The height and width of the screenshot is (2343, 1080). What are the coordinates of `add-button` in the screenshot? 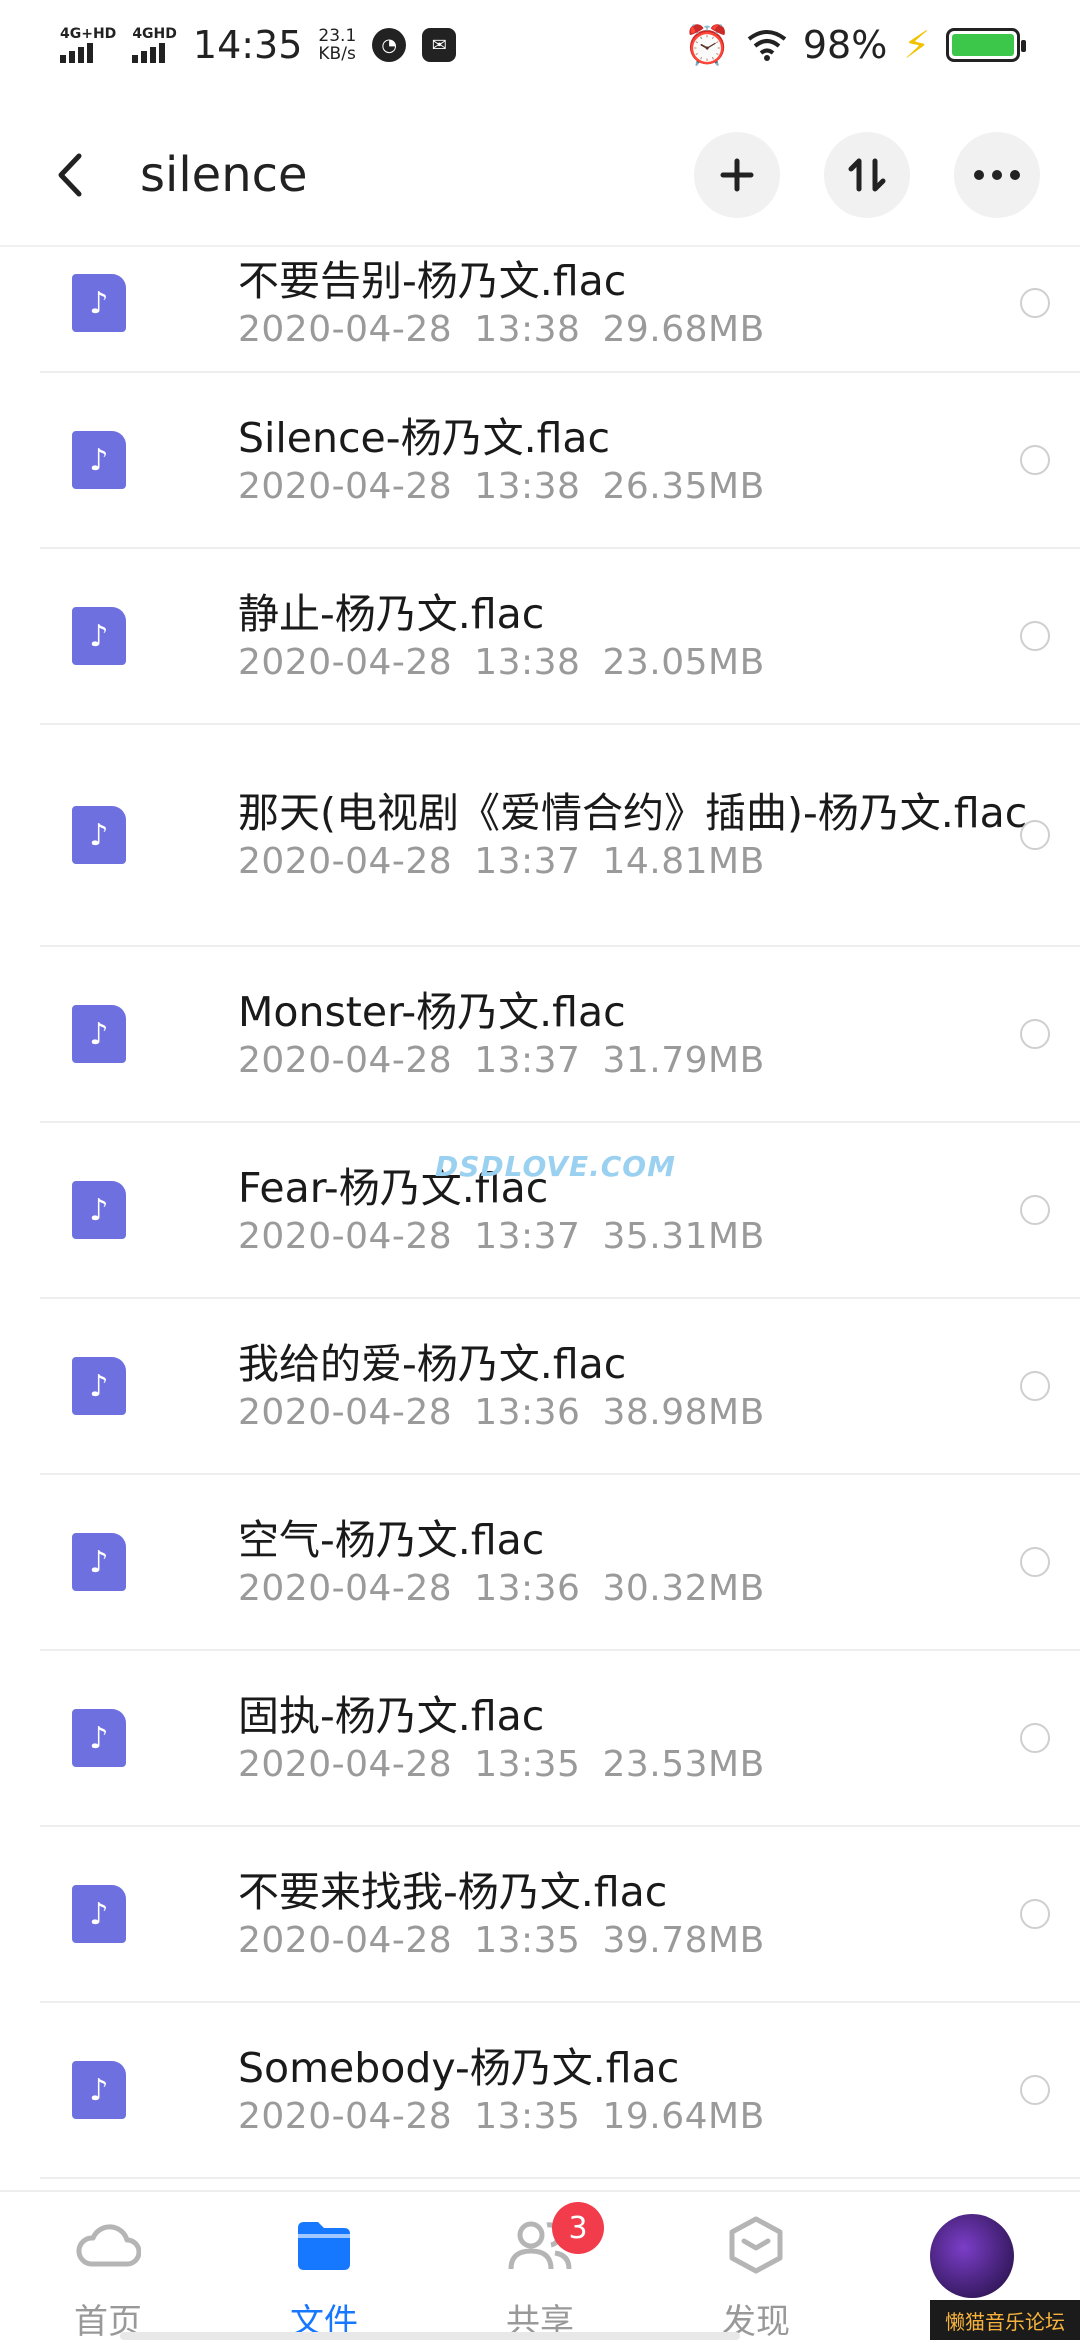 It's located at (737, 175).